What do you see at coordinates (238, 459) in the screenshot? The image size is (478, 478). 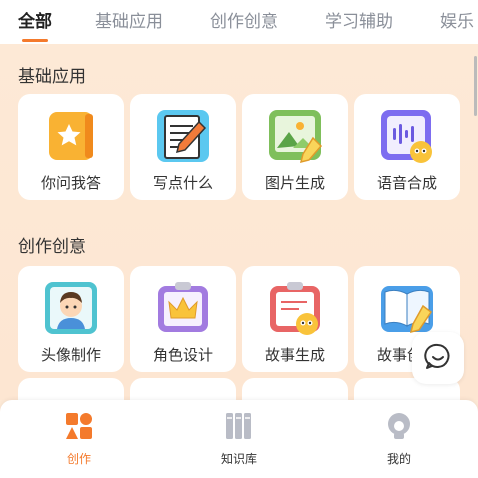 I see `nav-label: 知识库` at bounding box center [238, 459].